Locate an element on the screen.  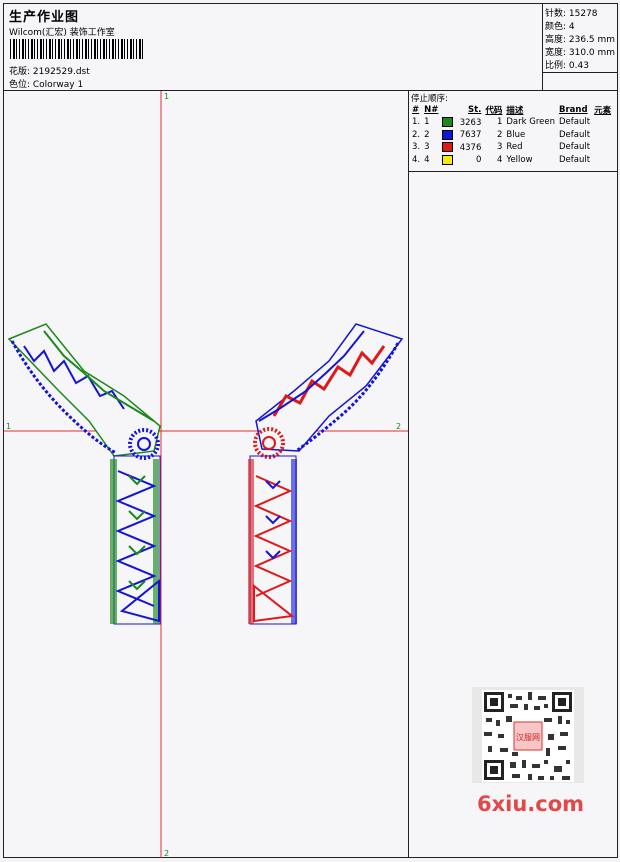
col-brand: Brand is located at coordinates (573, 110).